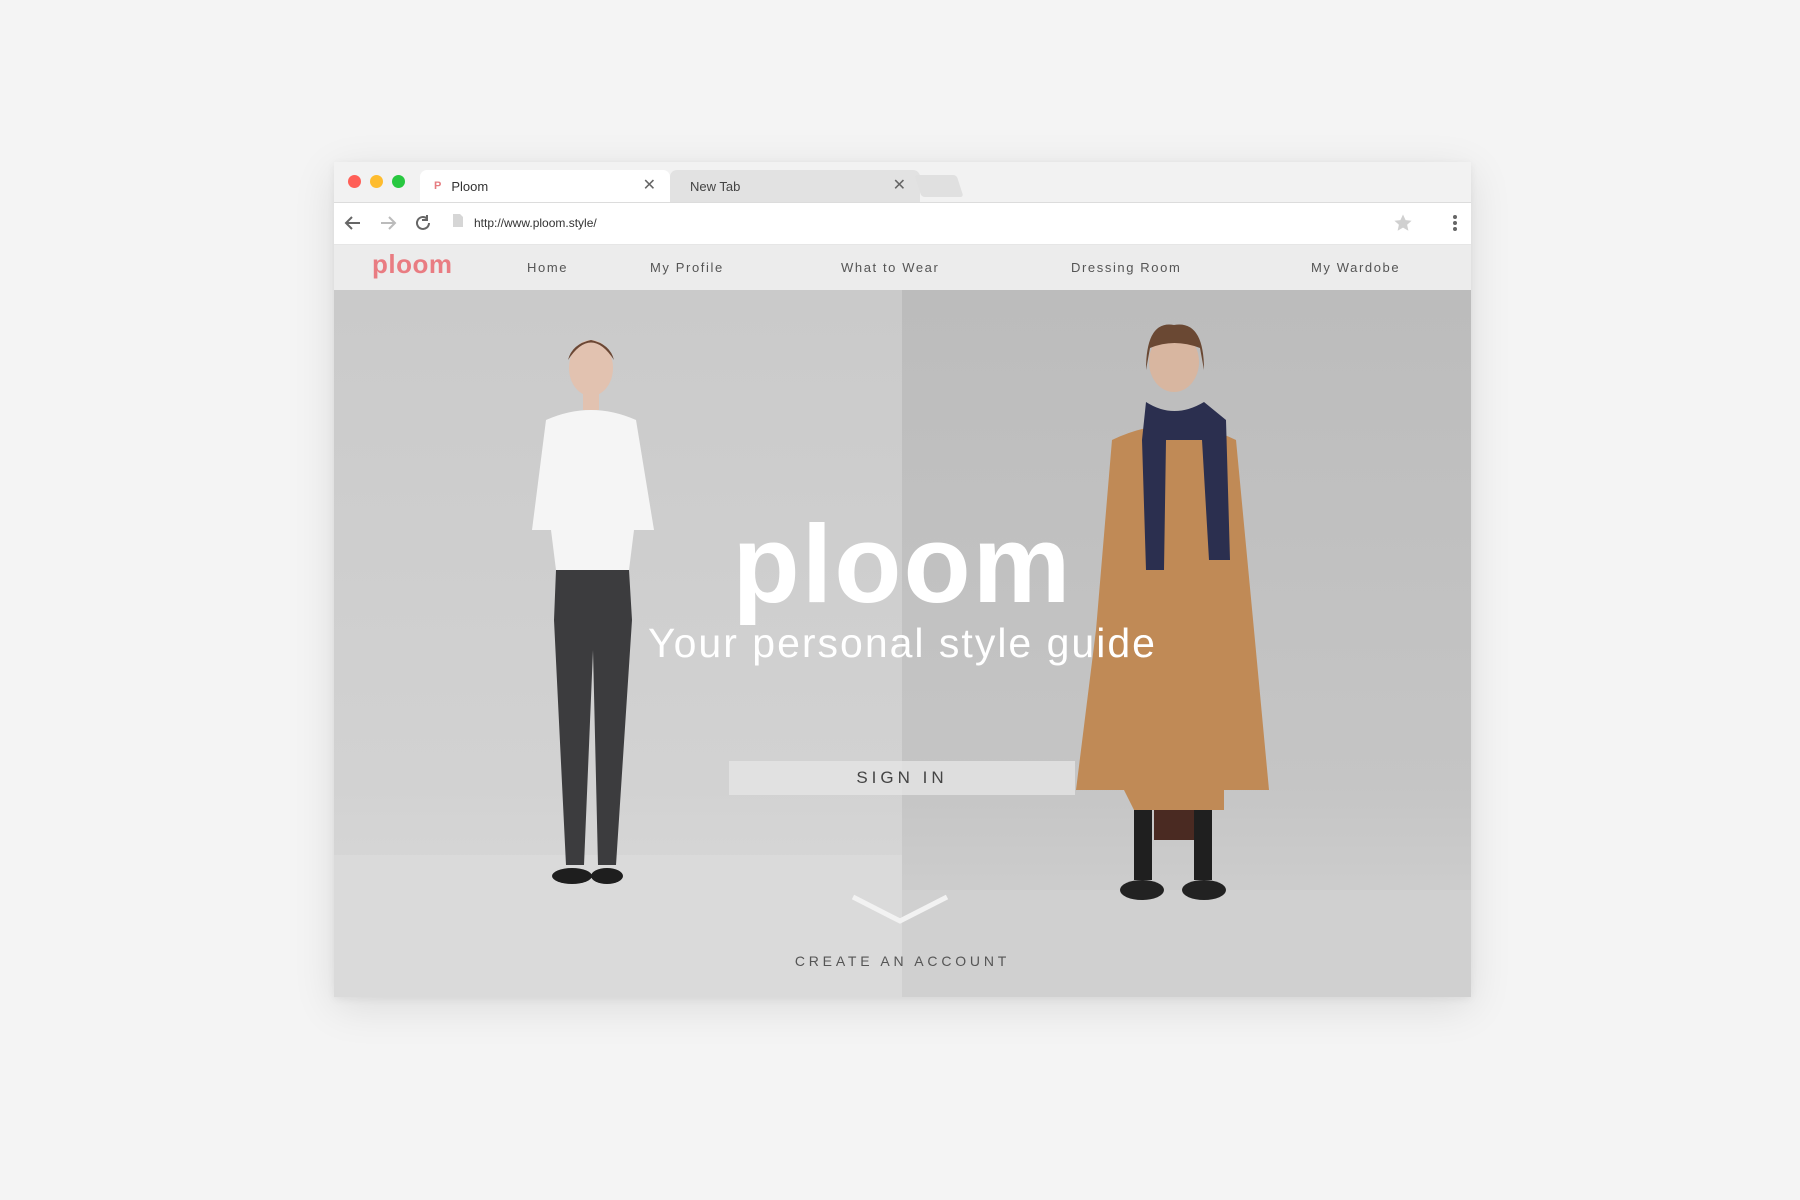 The width and height of the screenshot is (1800, 1200). I want to click on forward-arrow-icon, so click(388, 223).